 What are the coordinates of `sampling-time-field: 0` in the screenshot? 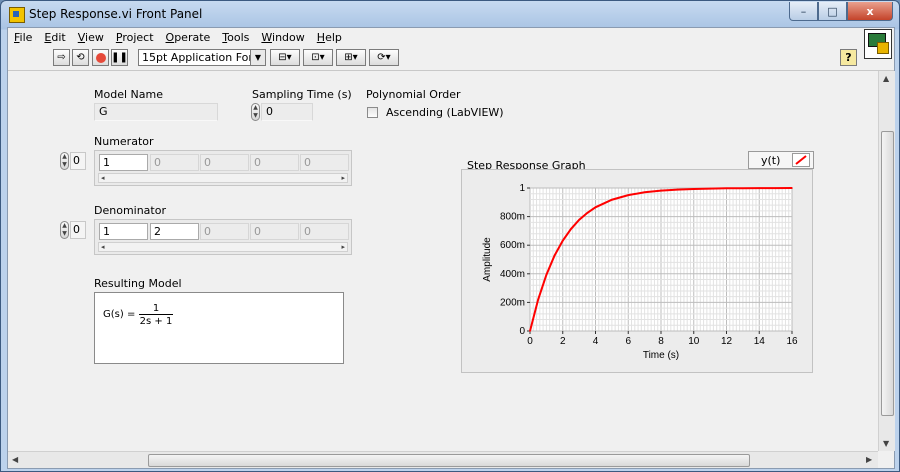 It's located at (287, 112).